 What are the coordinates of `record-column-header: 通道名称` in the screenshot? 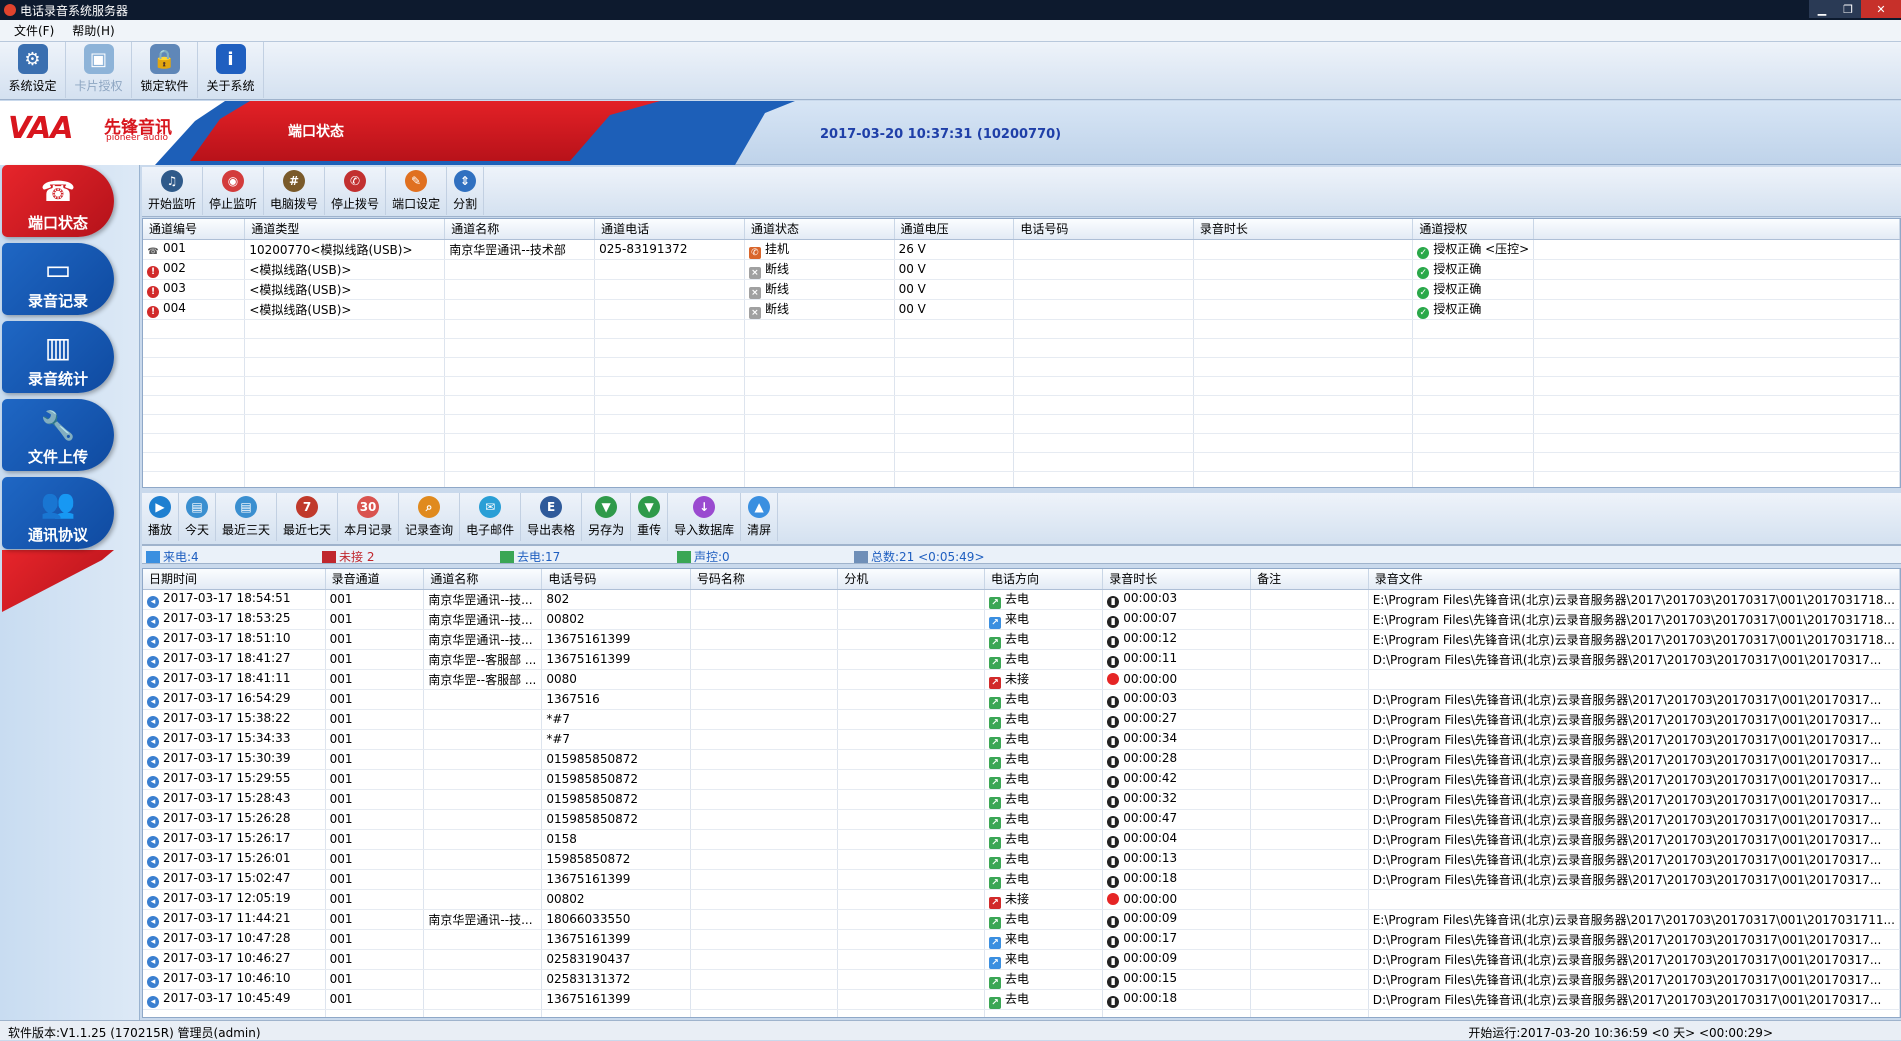 It's located at (483, 579).